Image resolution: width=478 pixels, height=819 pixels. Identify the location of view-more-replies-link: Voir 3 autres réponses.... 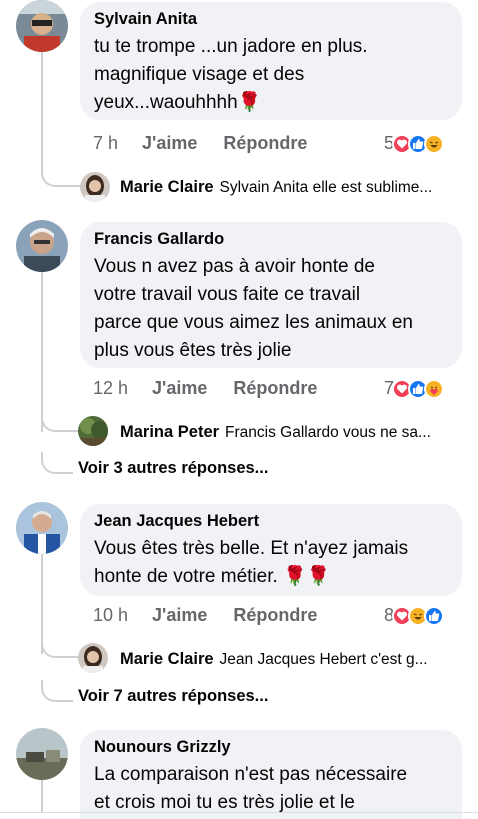
(173, 468).